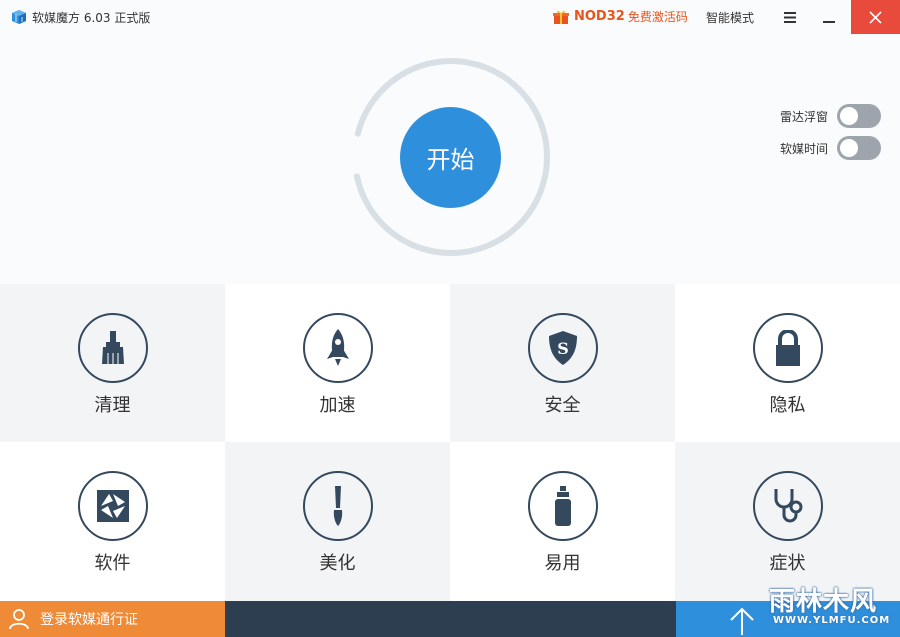 The image size is (900, 637). What do you see at coordinates (562, 405) in the screenshot?
I see `tile-label: 安全` at bounding box center [562, 405].